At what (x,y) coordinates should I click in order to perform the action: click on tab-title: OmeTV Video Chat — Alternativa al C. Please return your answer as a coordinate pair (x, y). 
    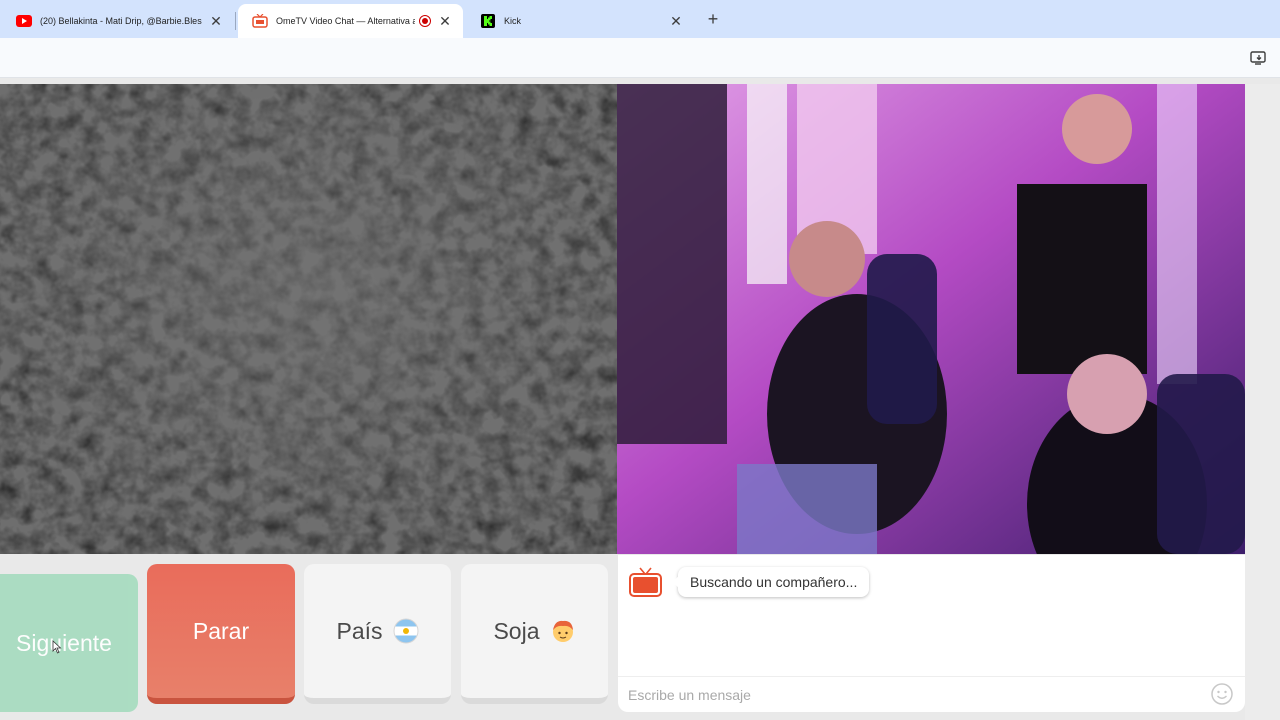
    Looking at the image, I should click on (345, 21).